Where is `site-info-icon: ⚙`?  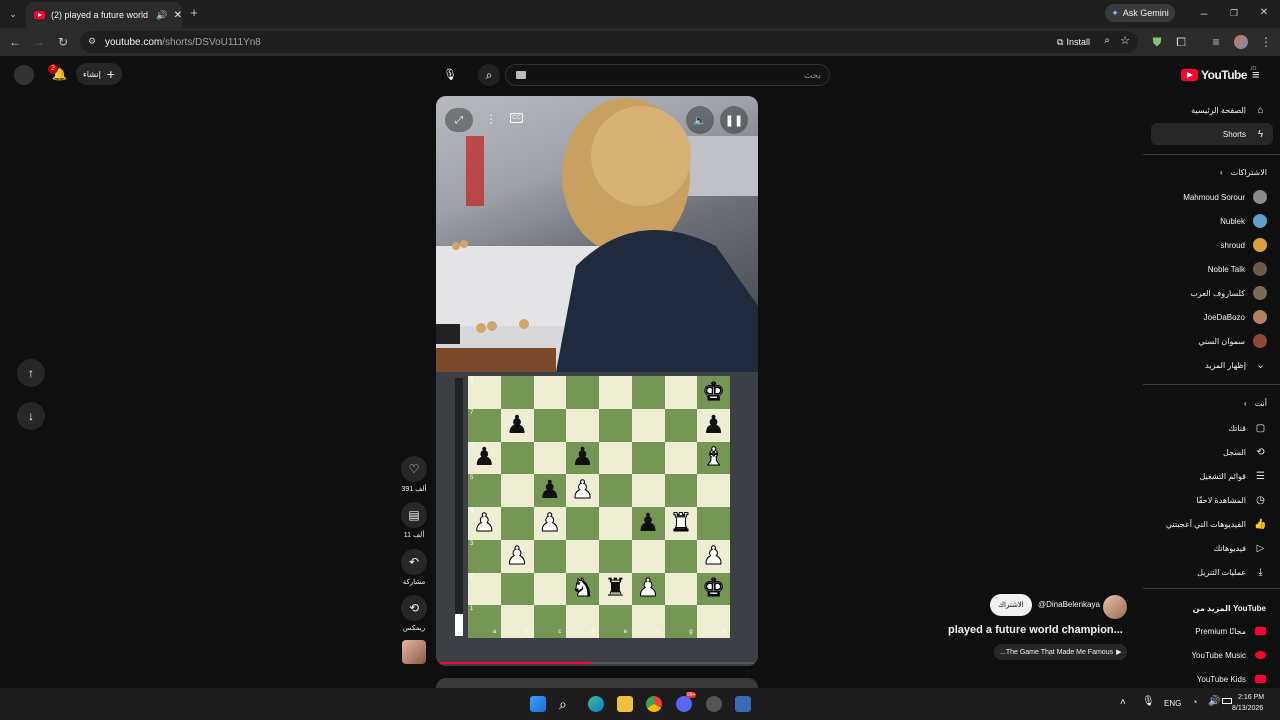 site-info-icon: ⚙ is located at coordinates (92, 41).